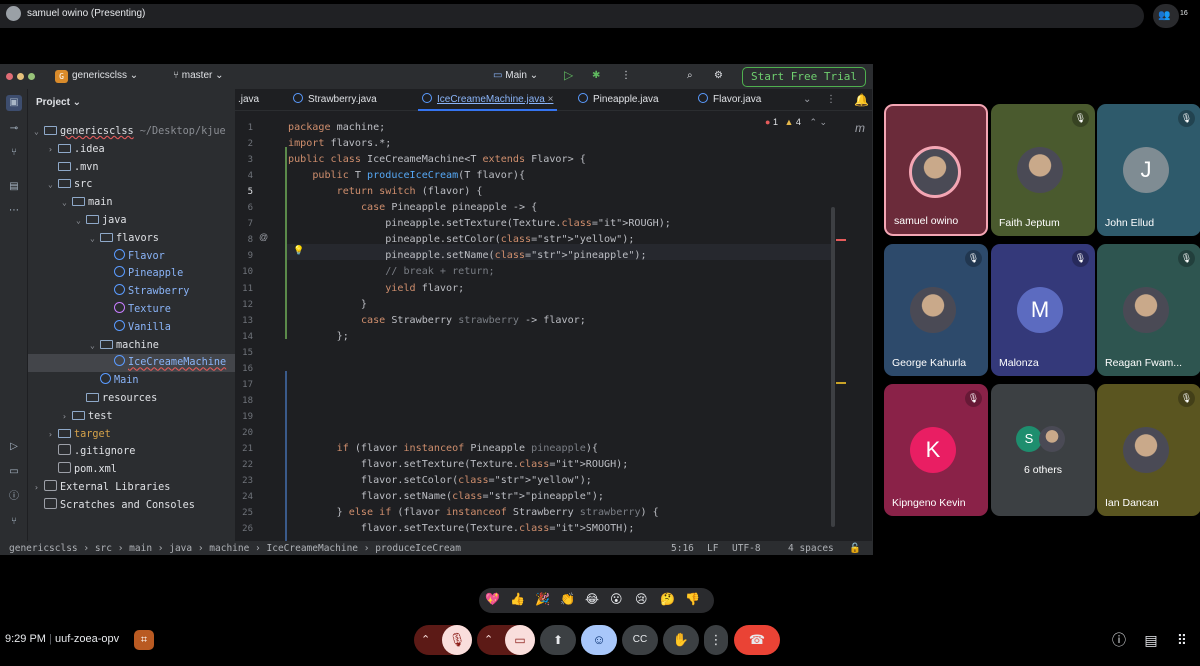 The height and width of the screenshot is (666, 1200). I want to click on reaction-emoji: 👏, so click(567, 599).